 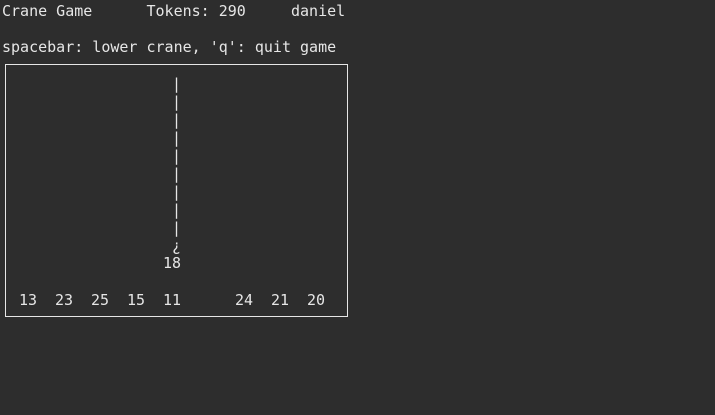 What do you see at coordinates (316, 300) in the screenshot?
I see `prize-item: 20` at bounding box center [316, 300].